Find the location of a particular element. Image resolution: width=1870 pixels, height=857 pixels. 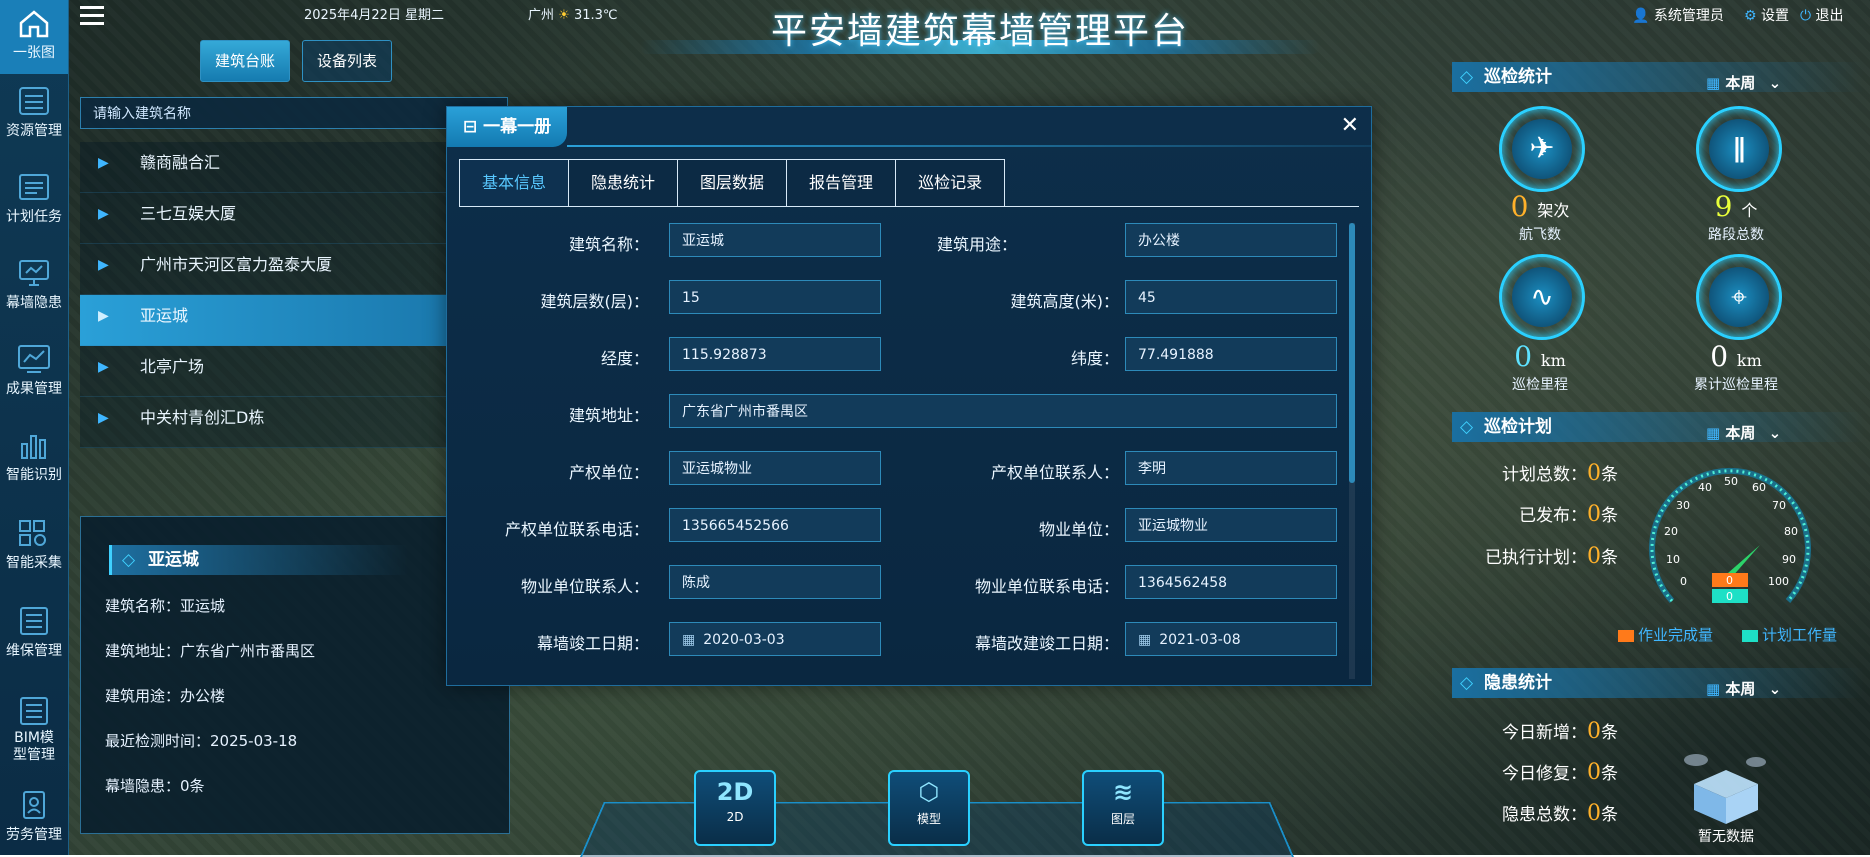

pin-glyph-icon: ⌖ is located at coordinates (1739, 296).